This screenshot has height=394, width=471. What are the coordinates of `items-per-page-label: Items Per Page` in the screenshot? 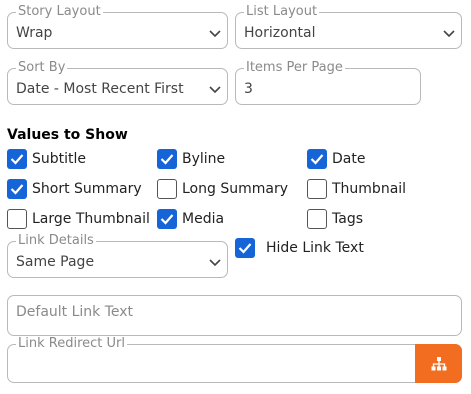 It's located at (294, 67).